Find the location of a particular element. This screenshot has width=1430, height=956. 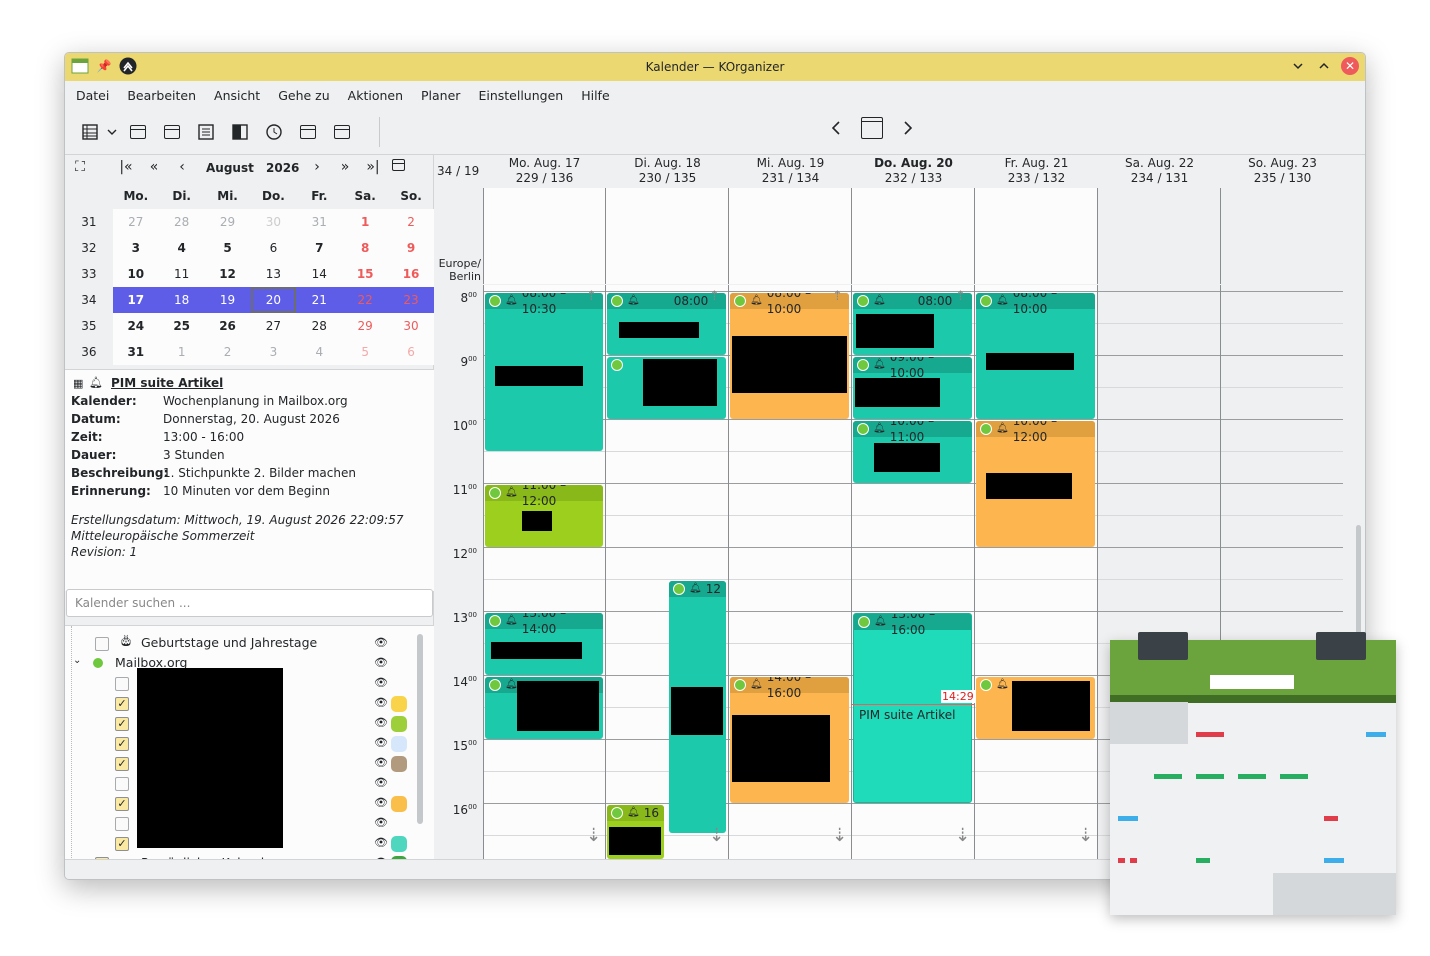

day-header: Sa. Aug. 22 234 / 131 is located at coordinates (1159, 171).